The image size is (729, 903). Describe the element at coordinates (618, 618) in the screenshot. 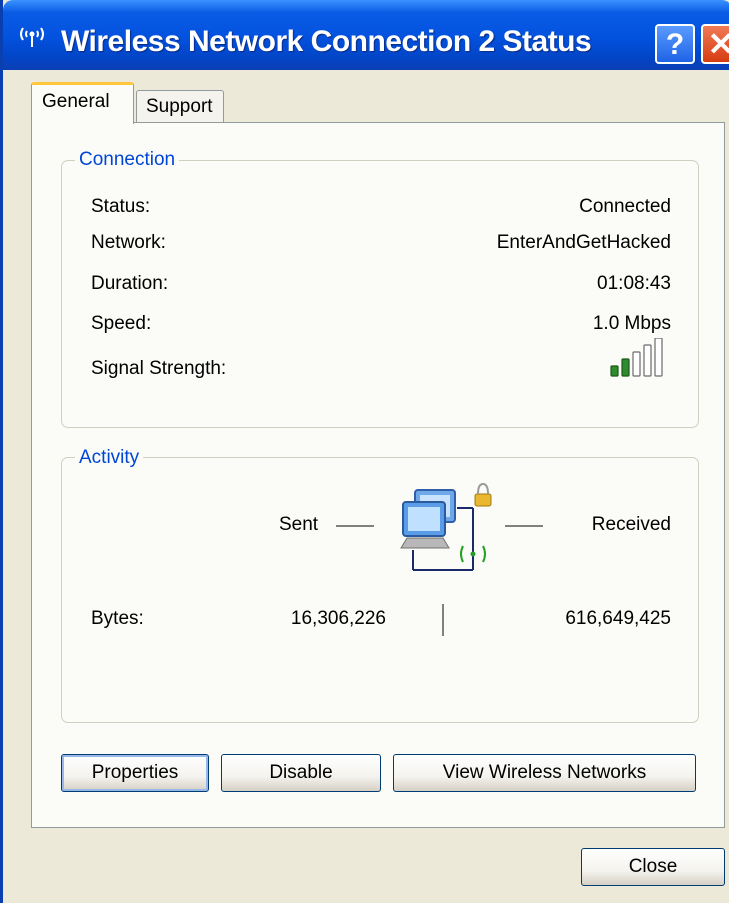

I see `bytes-received-value: 616,649,425` at that location.